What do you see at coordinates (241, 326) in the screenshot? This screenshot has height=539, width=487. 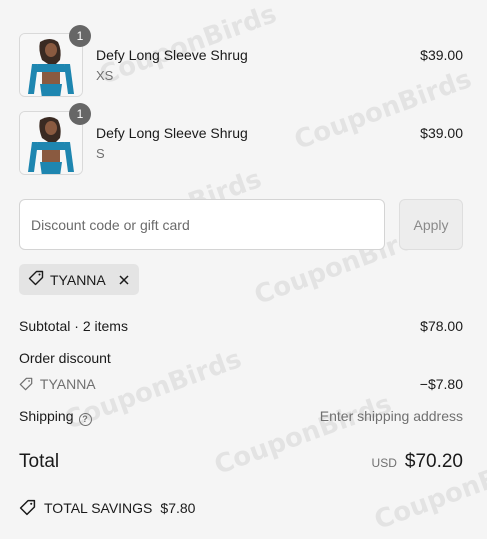 I see `subtotal-row: Subtotal · 2 items $78.00` at bounding box center [241, 326].